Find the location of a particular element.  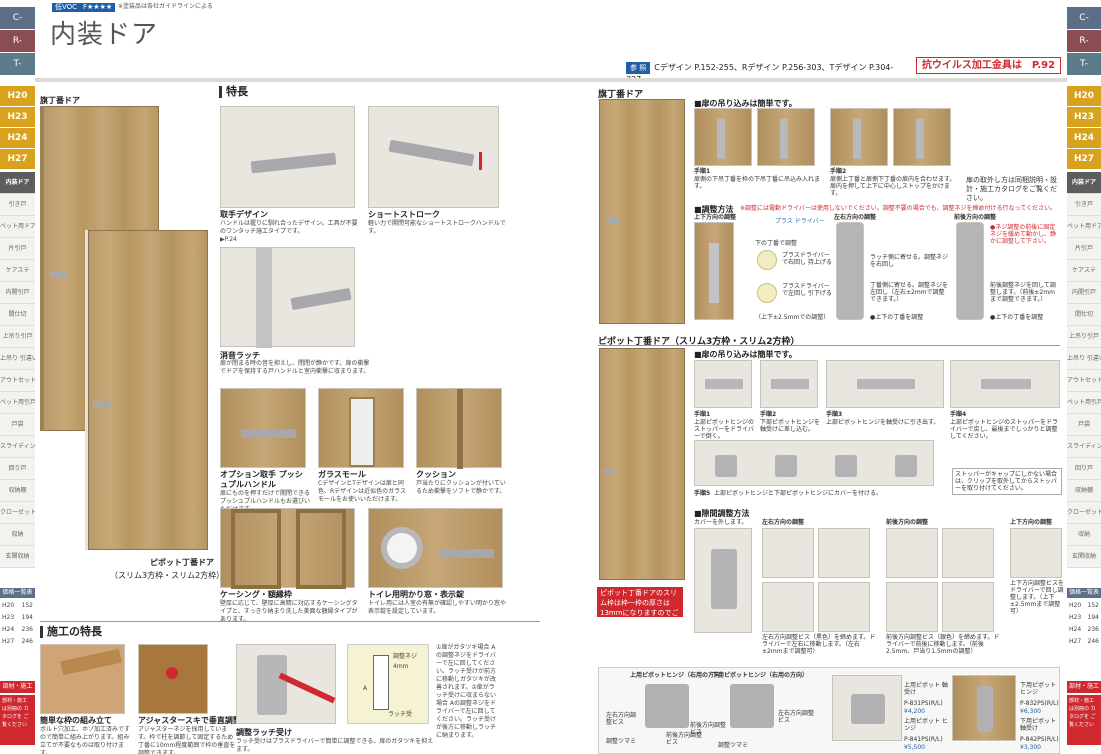

tab-c-design-left: C-Design is located at coordinates (17, 26).